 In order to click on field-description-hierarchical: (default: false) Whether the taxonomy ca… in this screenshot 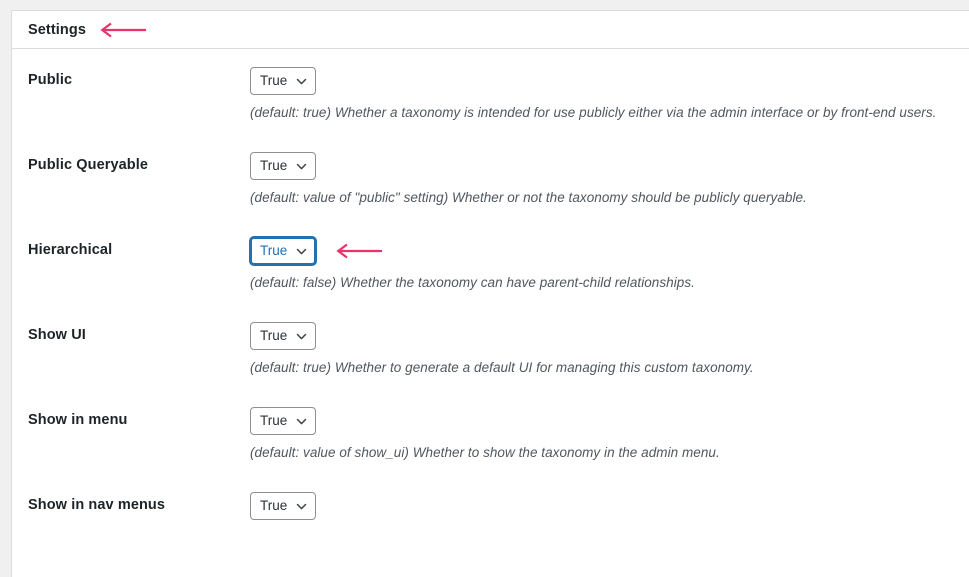, I will do `click(472, 282)`.